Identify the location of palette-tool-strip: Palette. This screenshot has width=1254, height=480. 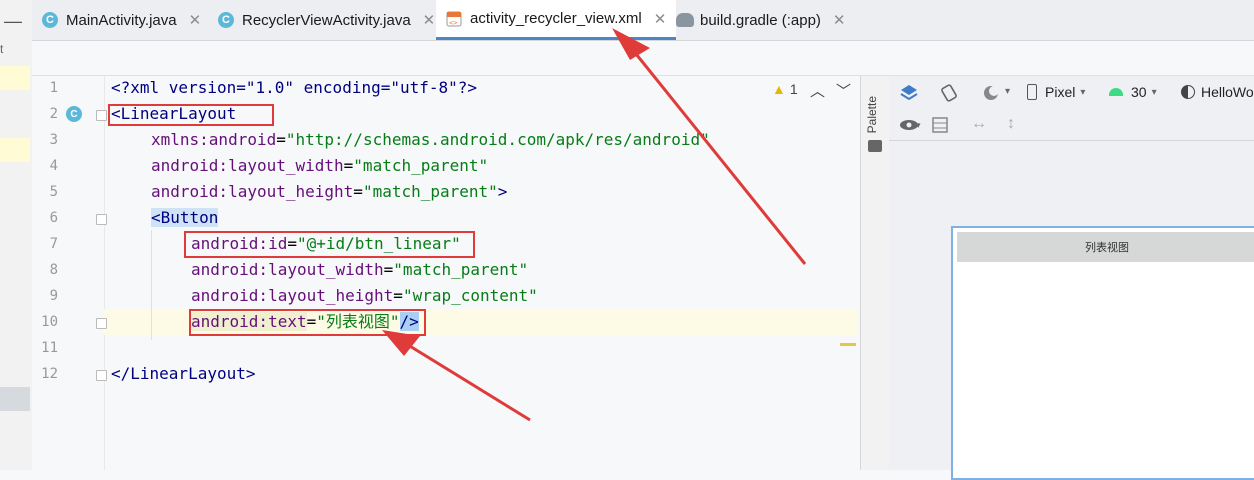
(875, 273).